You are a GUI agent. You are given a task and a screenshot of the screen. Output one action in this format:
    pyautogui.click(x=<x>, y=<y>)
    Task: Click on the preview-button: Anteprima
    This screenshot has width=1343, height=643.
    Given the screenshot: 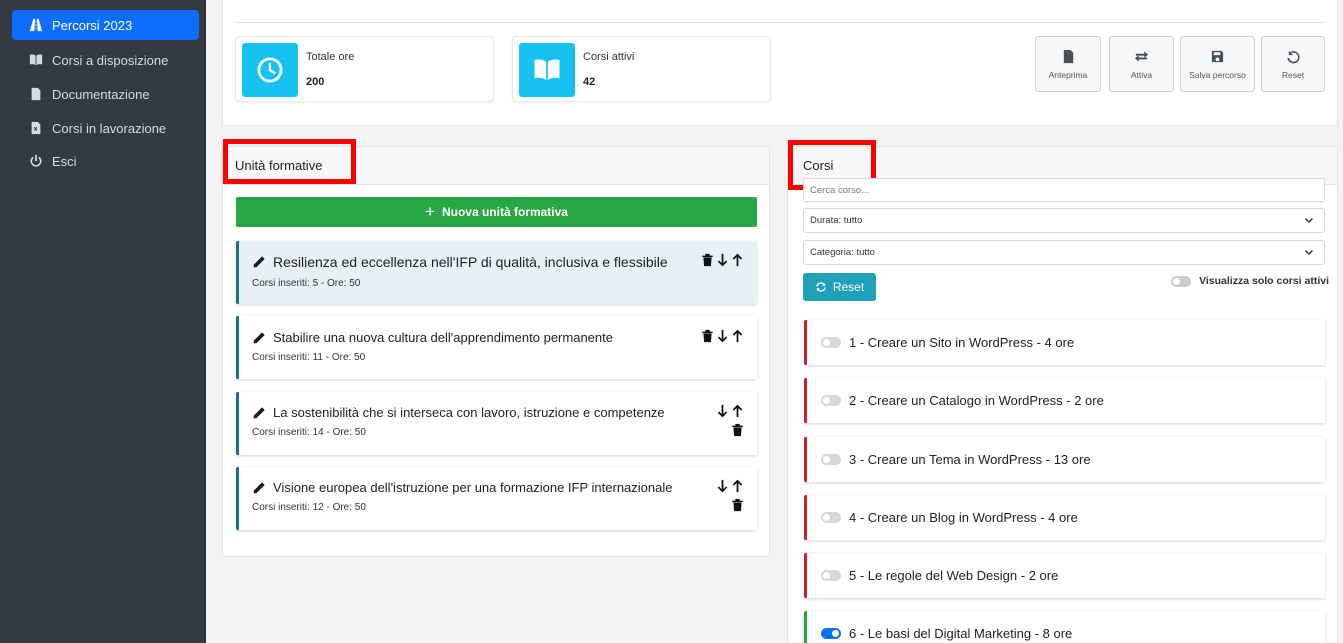 What is the action you would take?
    pyautogui.click(x=1068, y=64)
    